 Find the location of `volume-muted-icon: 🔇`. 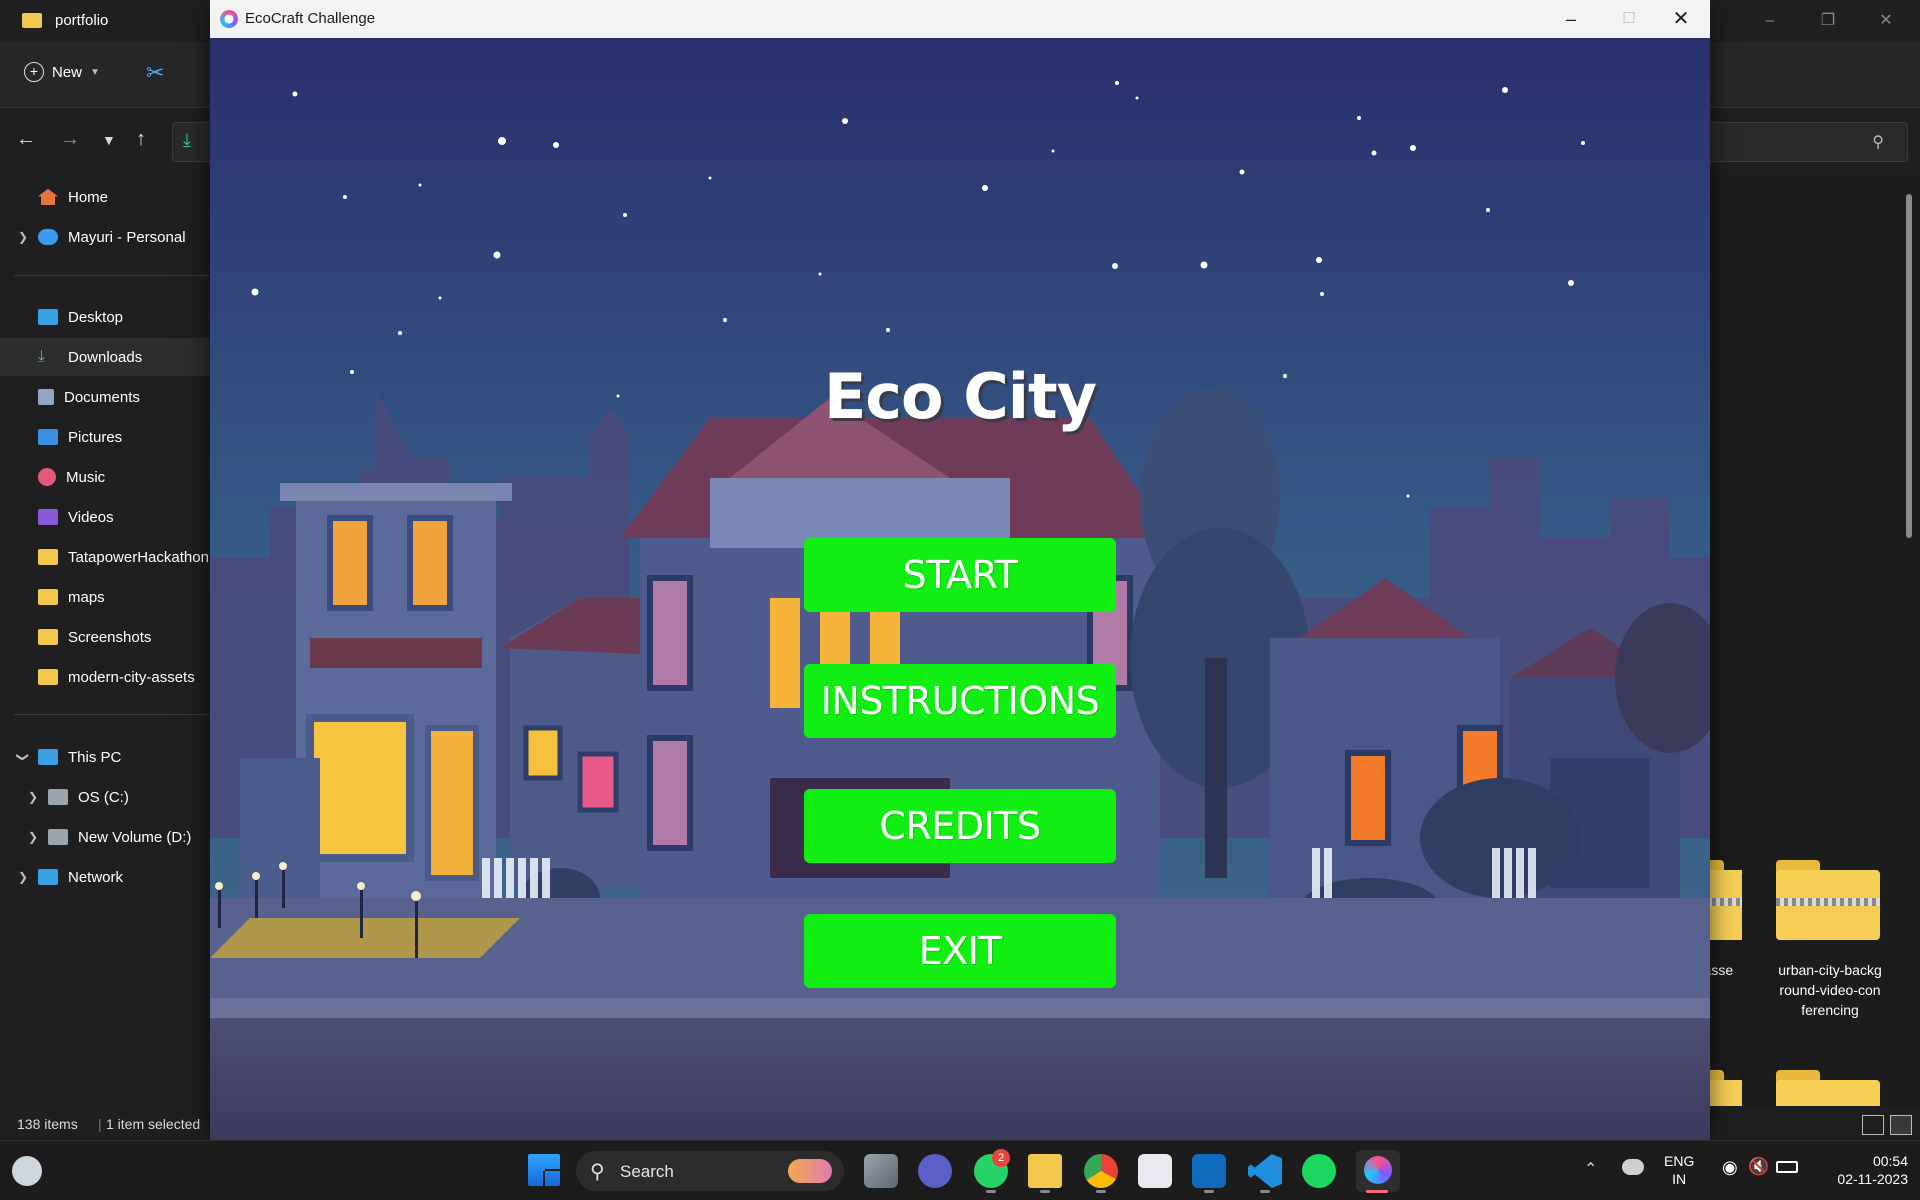

volume-muted-icon: 🔇 is located at coordinates (1758, 1167).